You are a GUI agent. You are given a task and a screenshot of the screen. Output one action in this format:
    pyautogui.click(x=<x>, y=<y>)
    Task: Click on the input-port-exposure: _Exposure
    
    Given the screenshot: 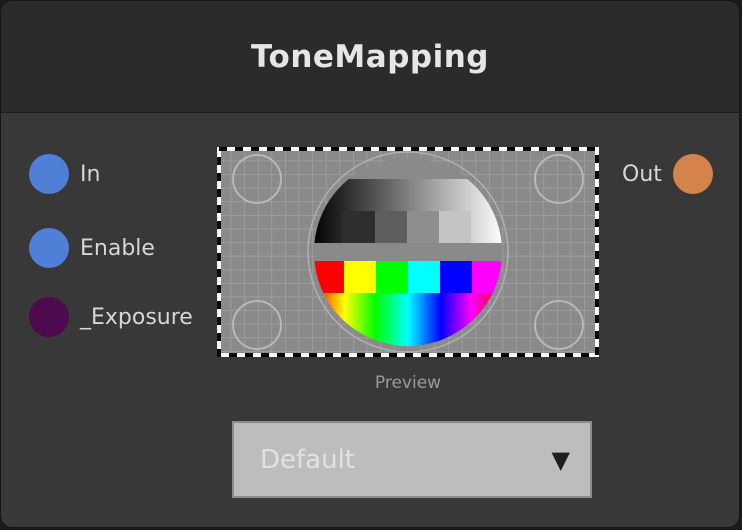 What is the action you would take?
    pyautogui.click(x=111, y=317)
    